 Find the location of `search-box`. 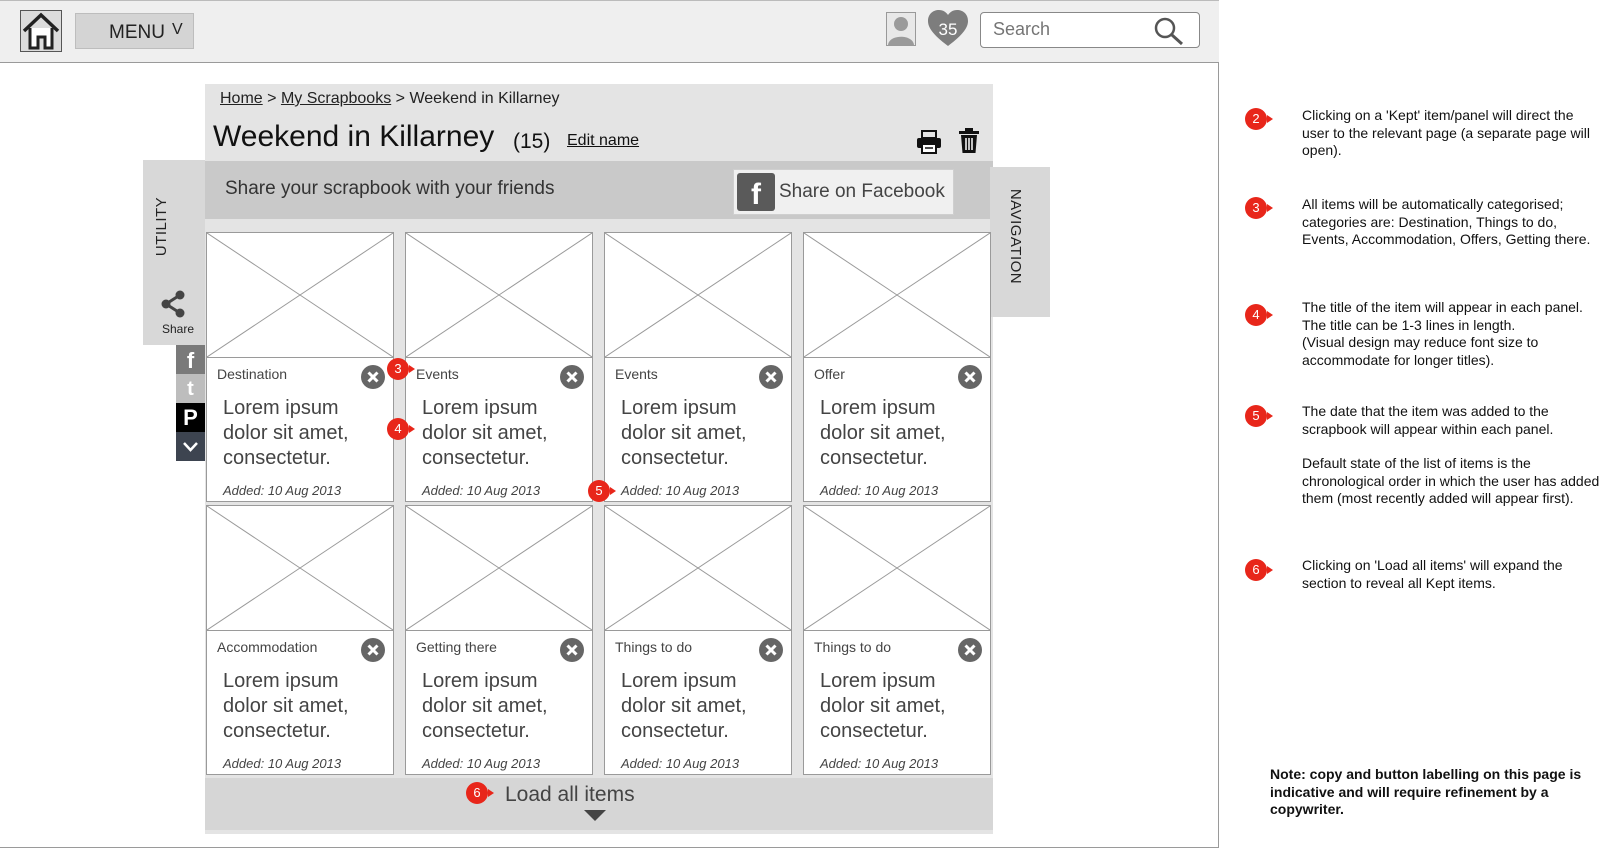

search-box is located at coordinates (1090, 30).